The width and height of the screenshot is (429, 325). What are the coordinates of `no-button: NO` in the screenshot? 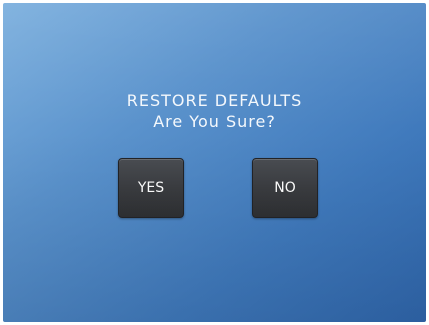 It's located at (285, 188).